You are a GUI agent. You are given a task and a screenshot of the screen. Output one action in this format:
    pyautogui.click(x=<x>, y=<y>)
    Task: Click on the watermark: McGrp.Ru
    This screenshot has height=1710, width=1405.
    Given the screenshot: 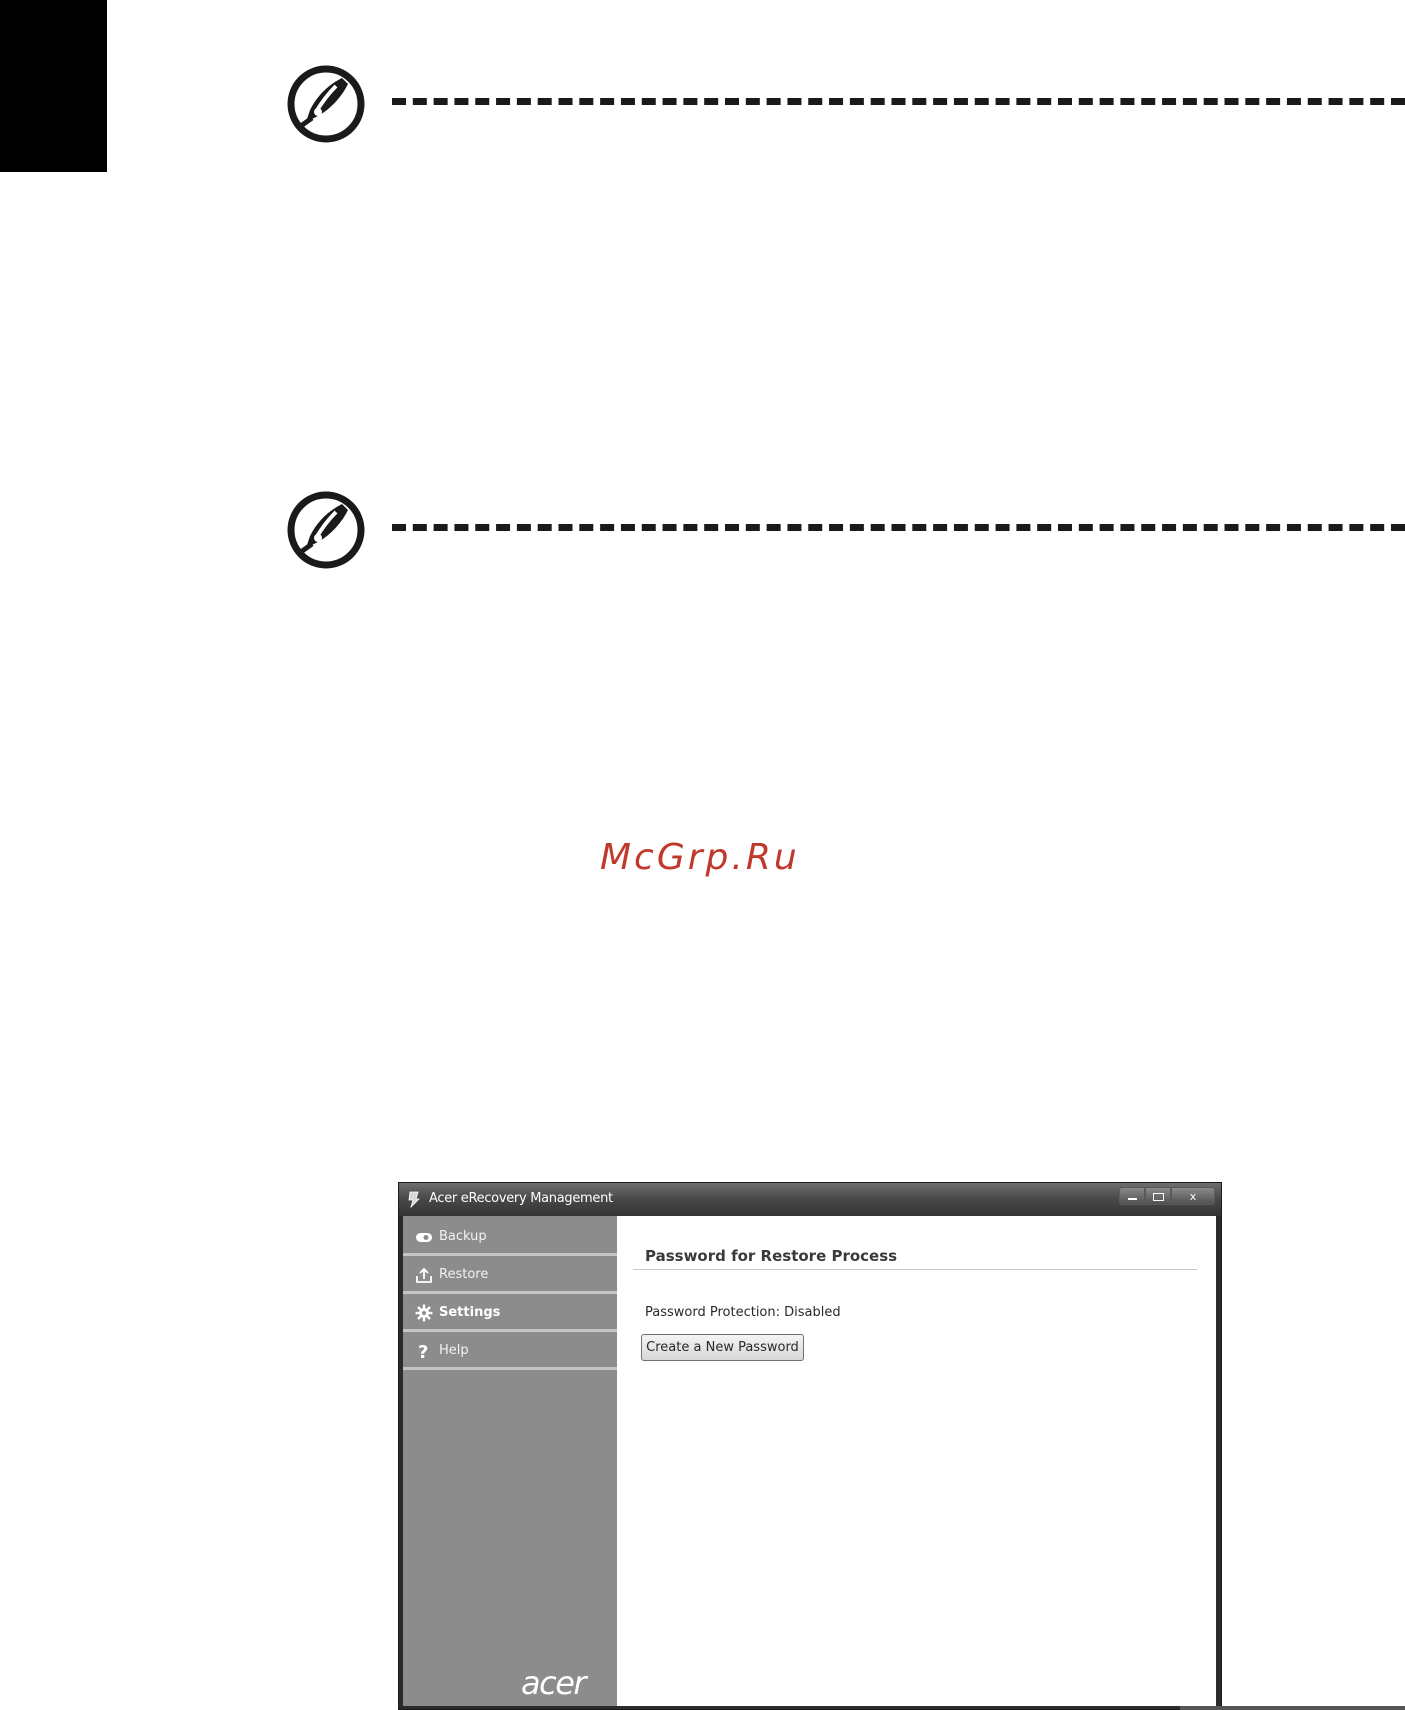 What is the action you would take?
    pyautogui.click(x=700, y=857)
    